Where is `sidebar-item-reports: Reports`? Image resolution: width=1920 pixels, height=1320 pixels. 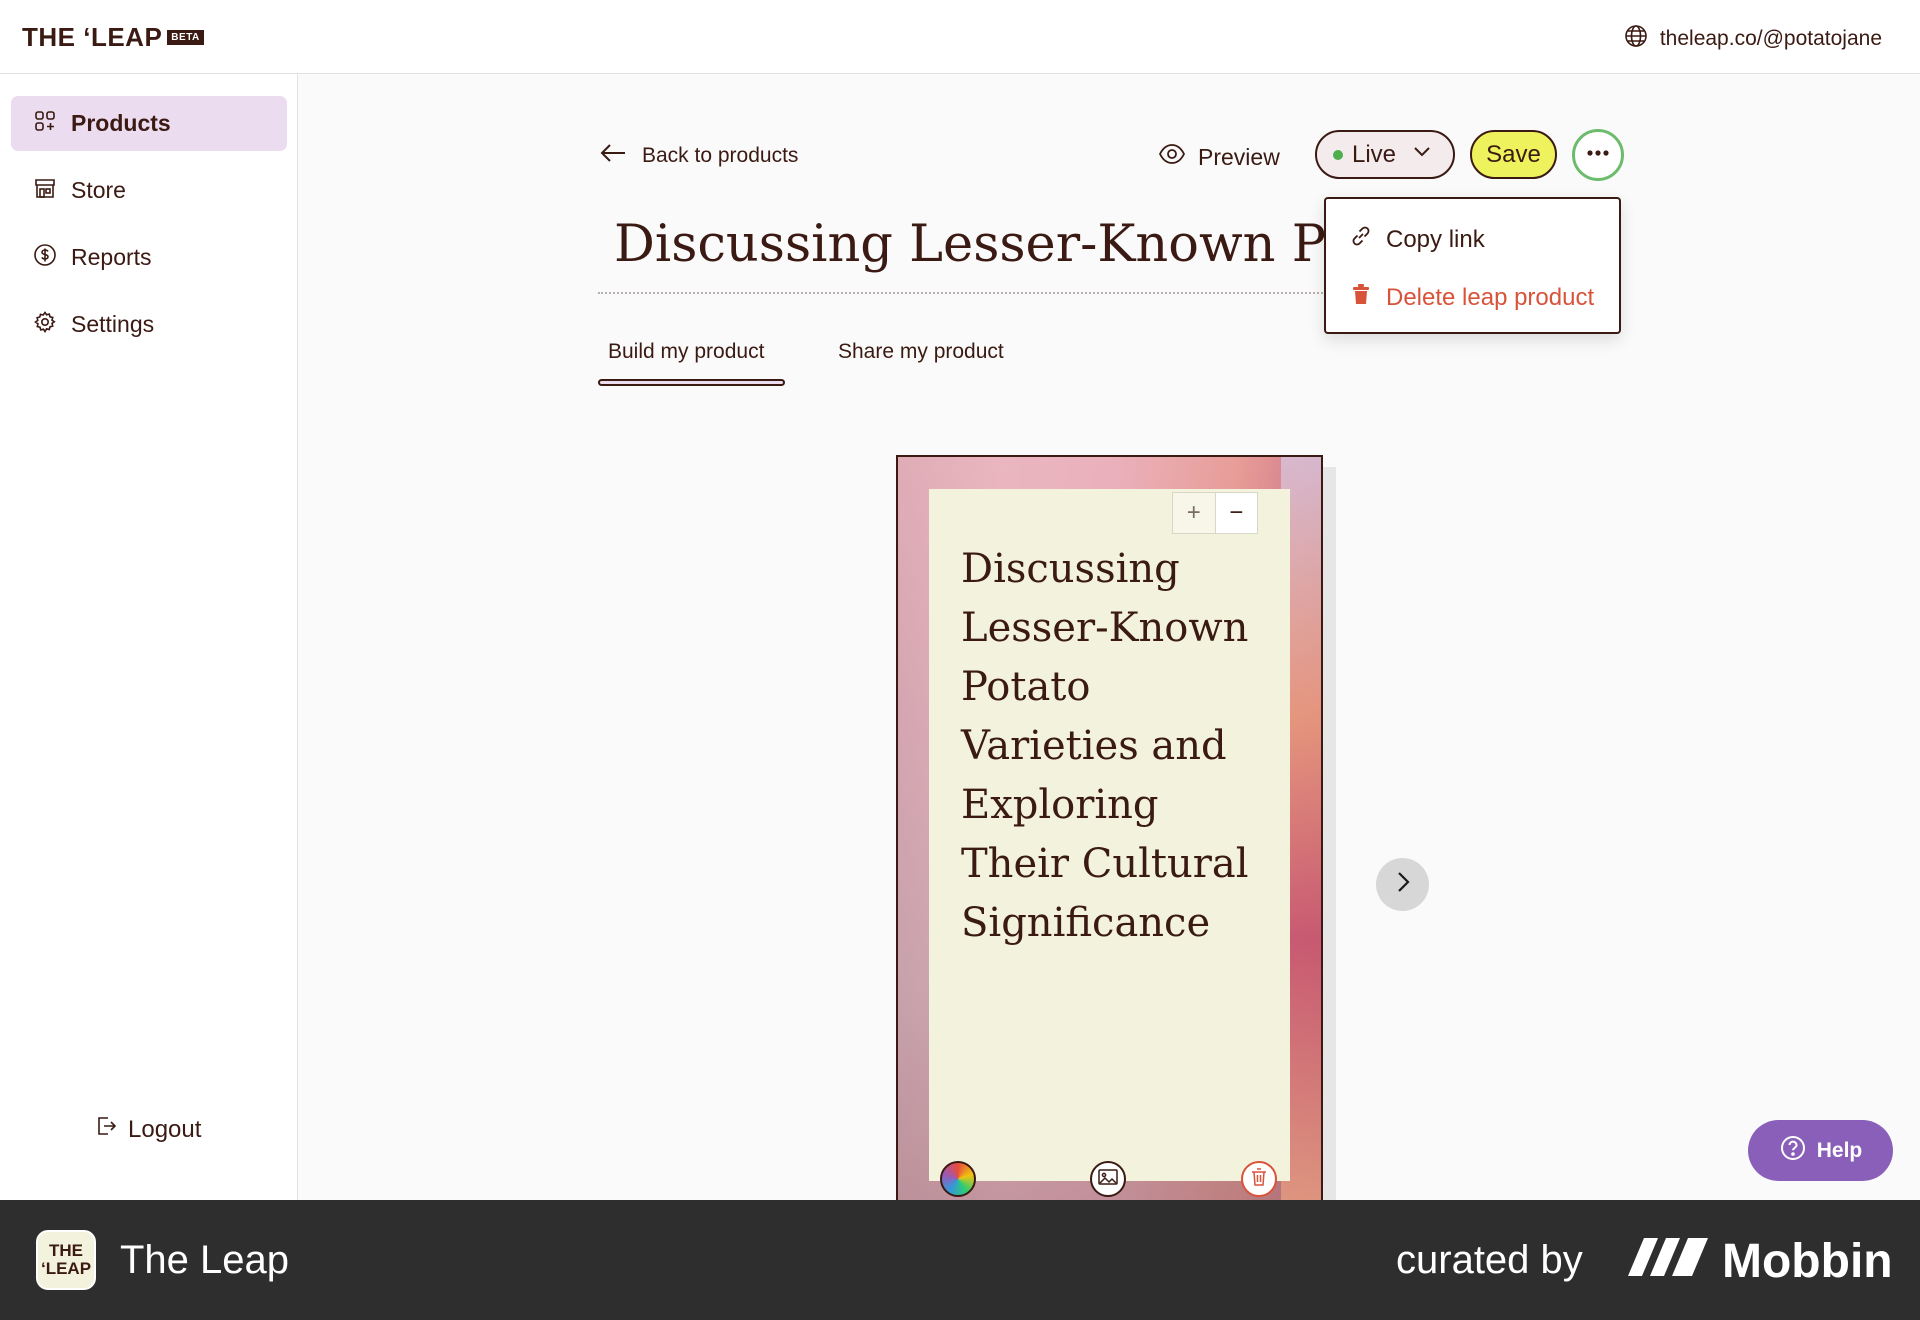
sidebar-item-reports: Reports is located at coordinates (149, 257).